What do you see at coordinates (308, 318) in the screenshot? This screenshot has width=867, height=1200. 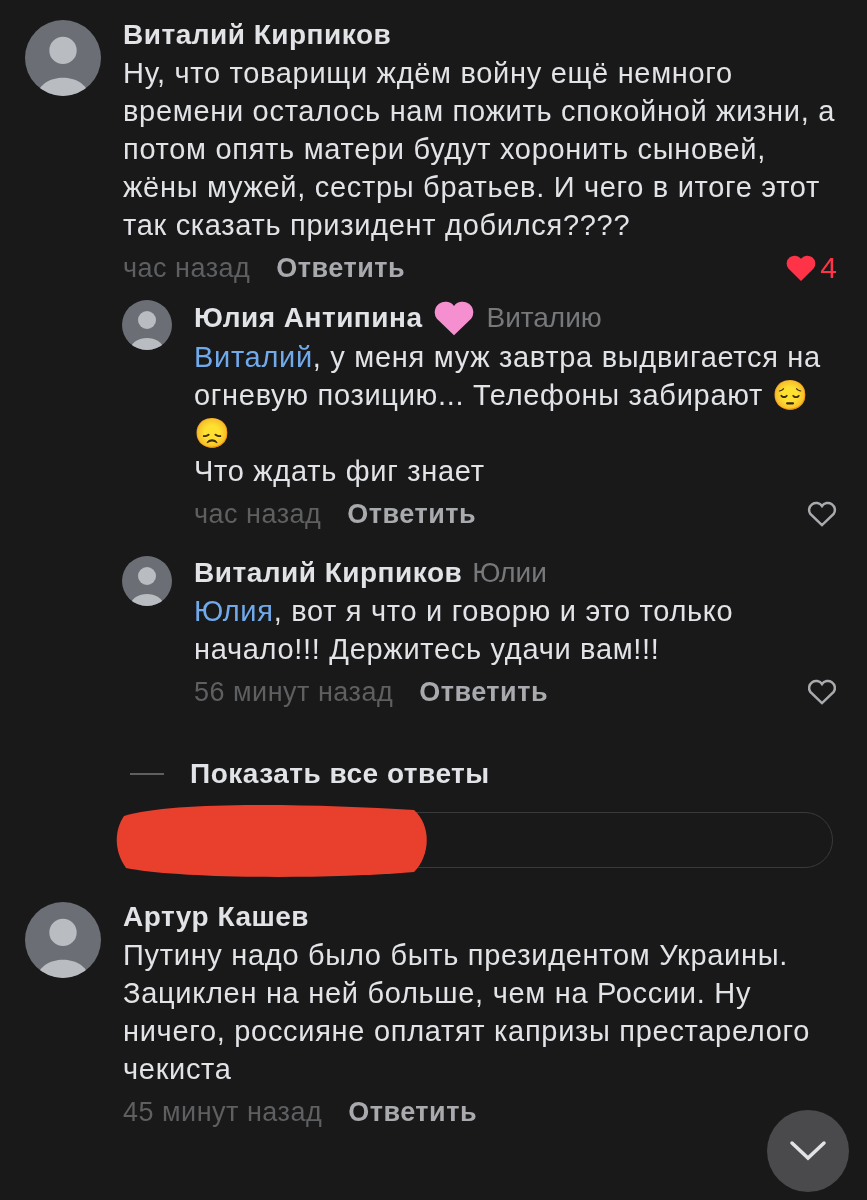 I see `author-name: Юлия Антипина` at bounding box center [308, 318].